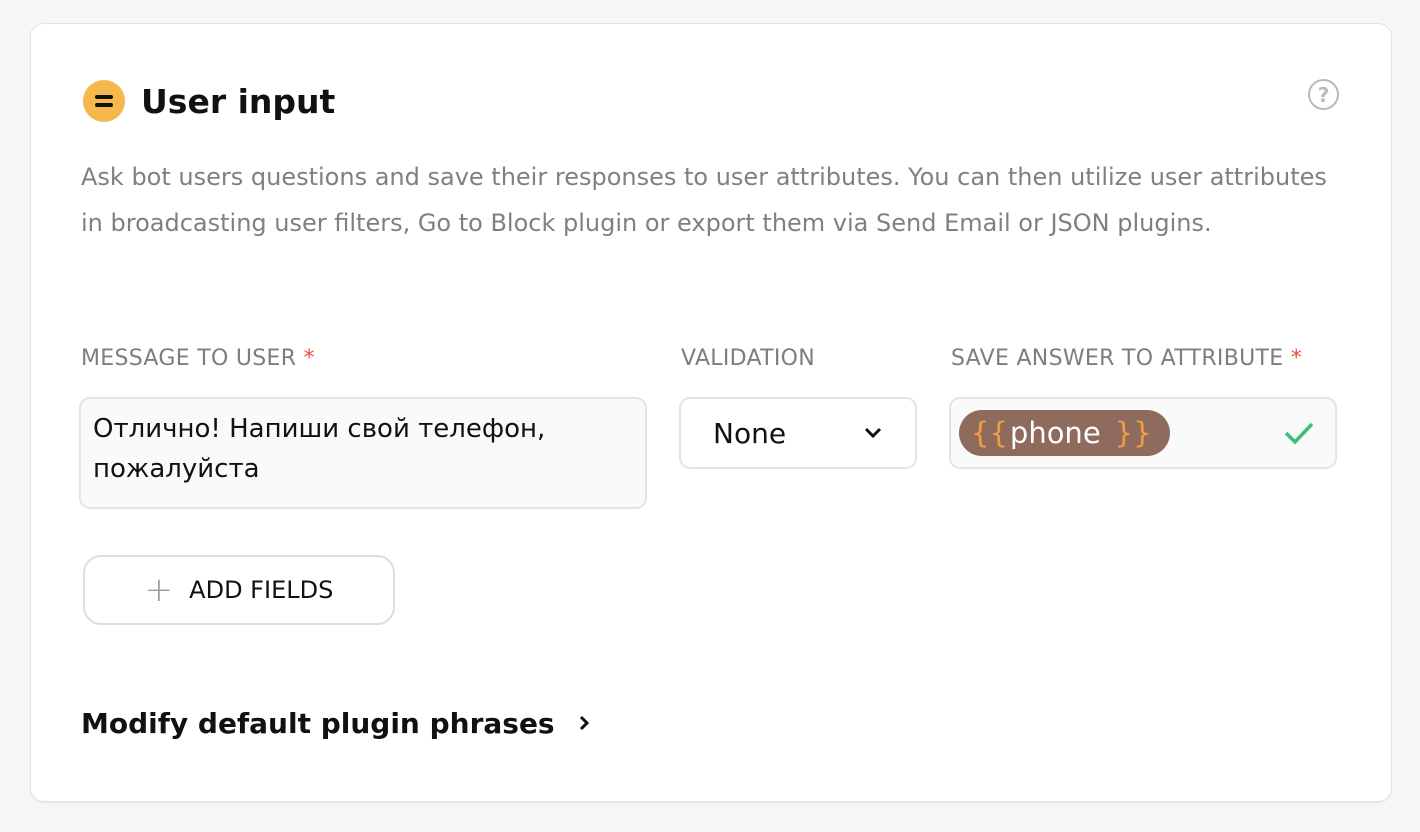 Image resolution: width=1420 pixels, height=832 pixels. I want to click on brace-open: {{, so click(989, 433).